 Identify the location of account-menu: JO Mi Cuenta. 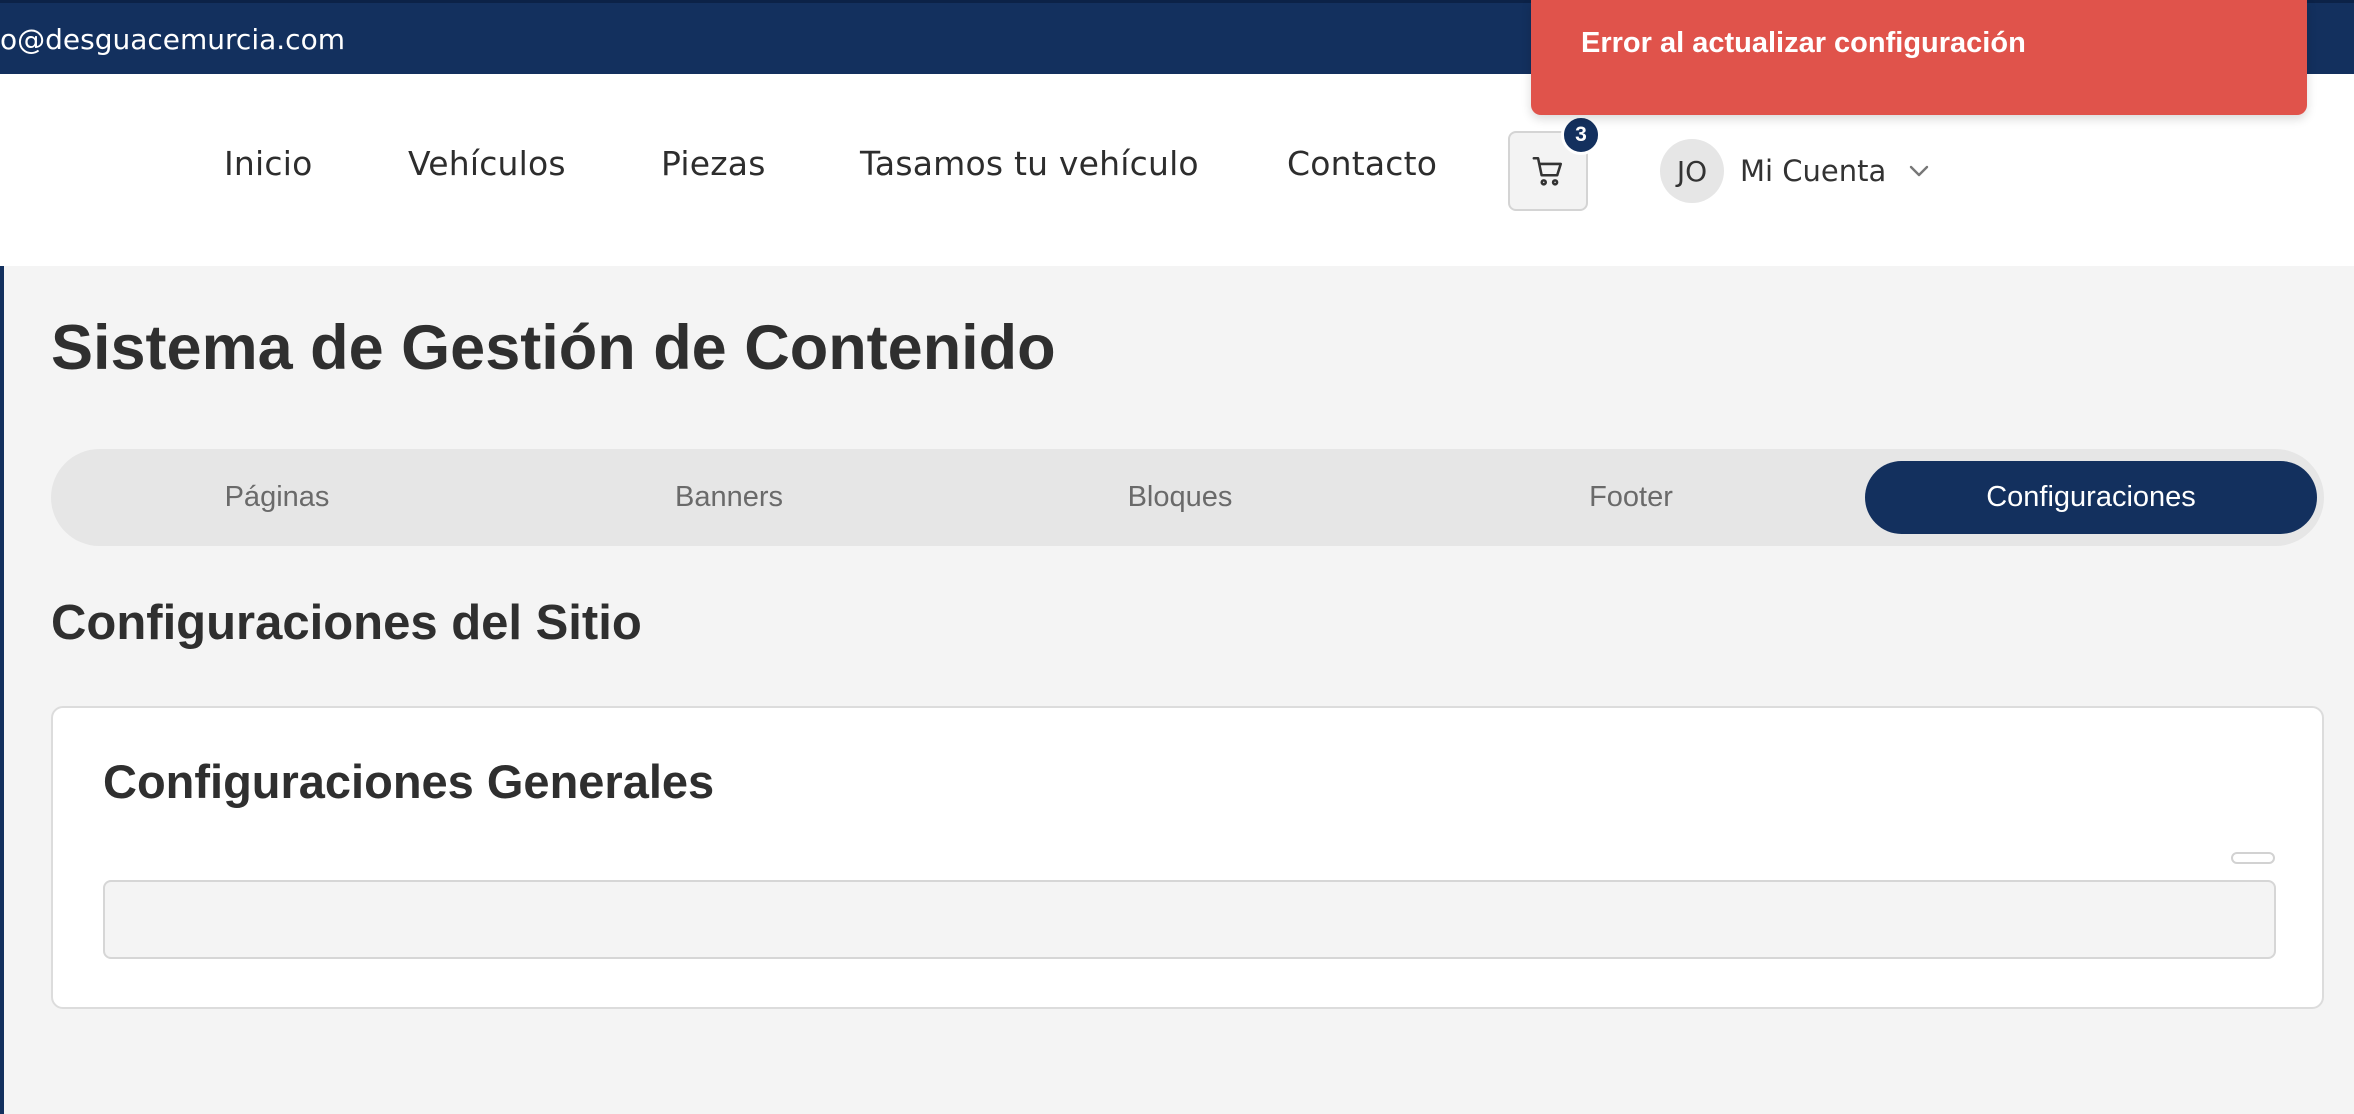
(1795, 171).